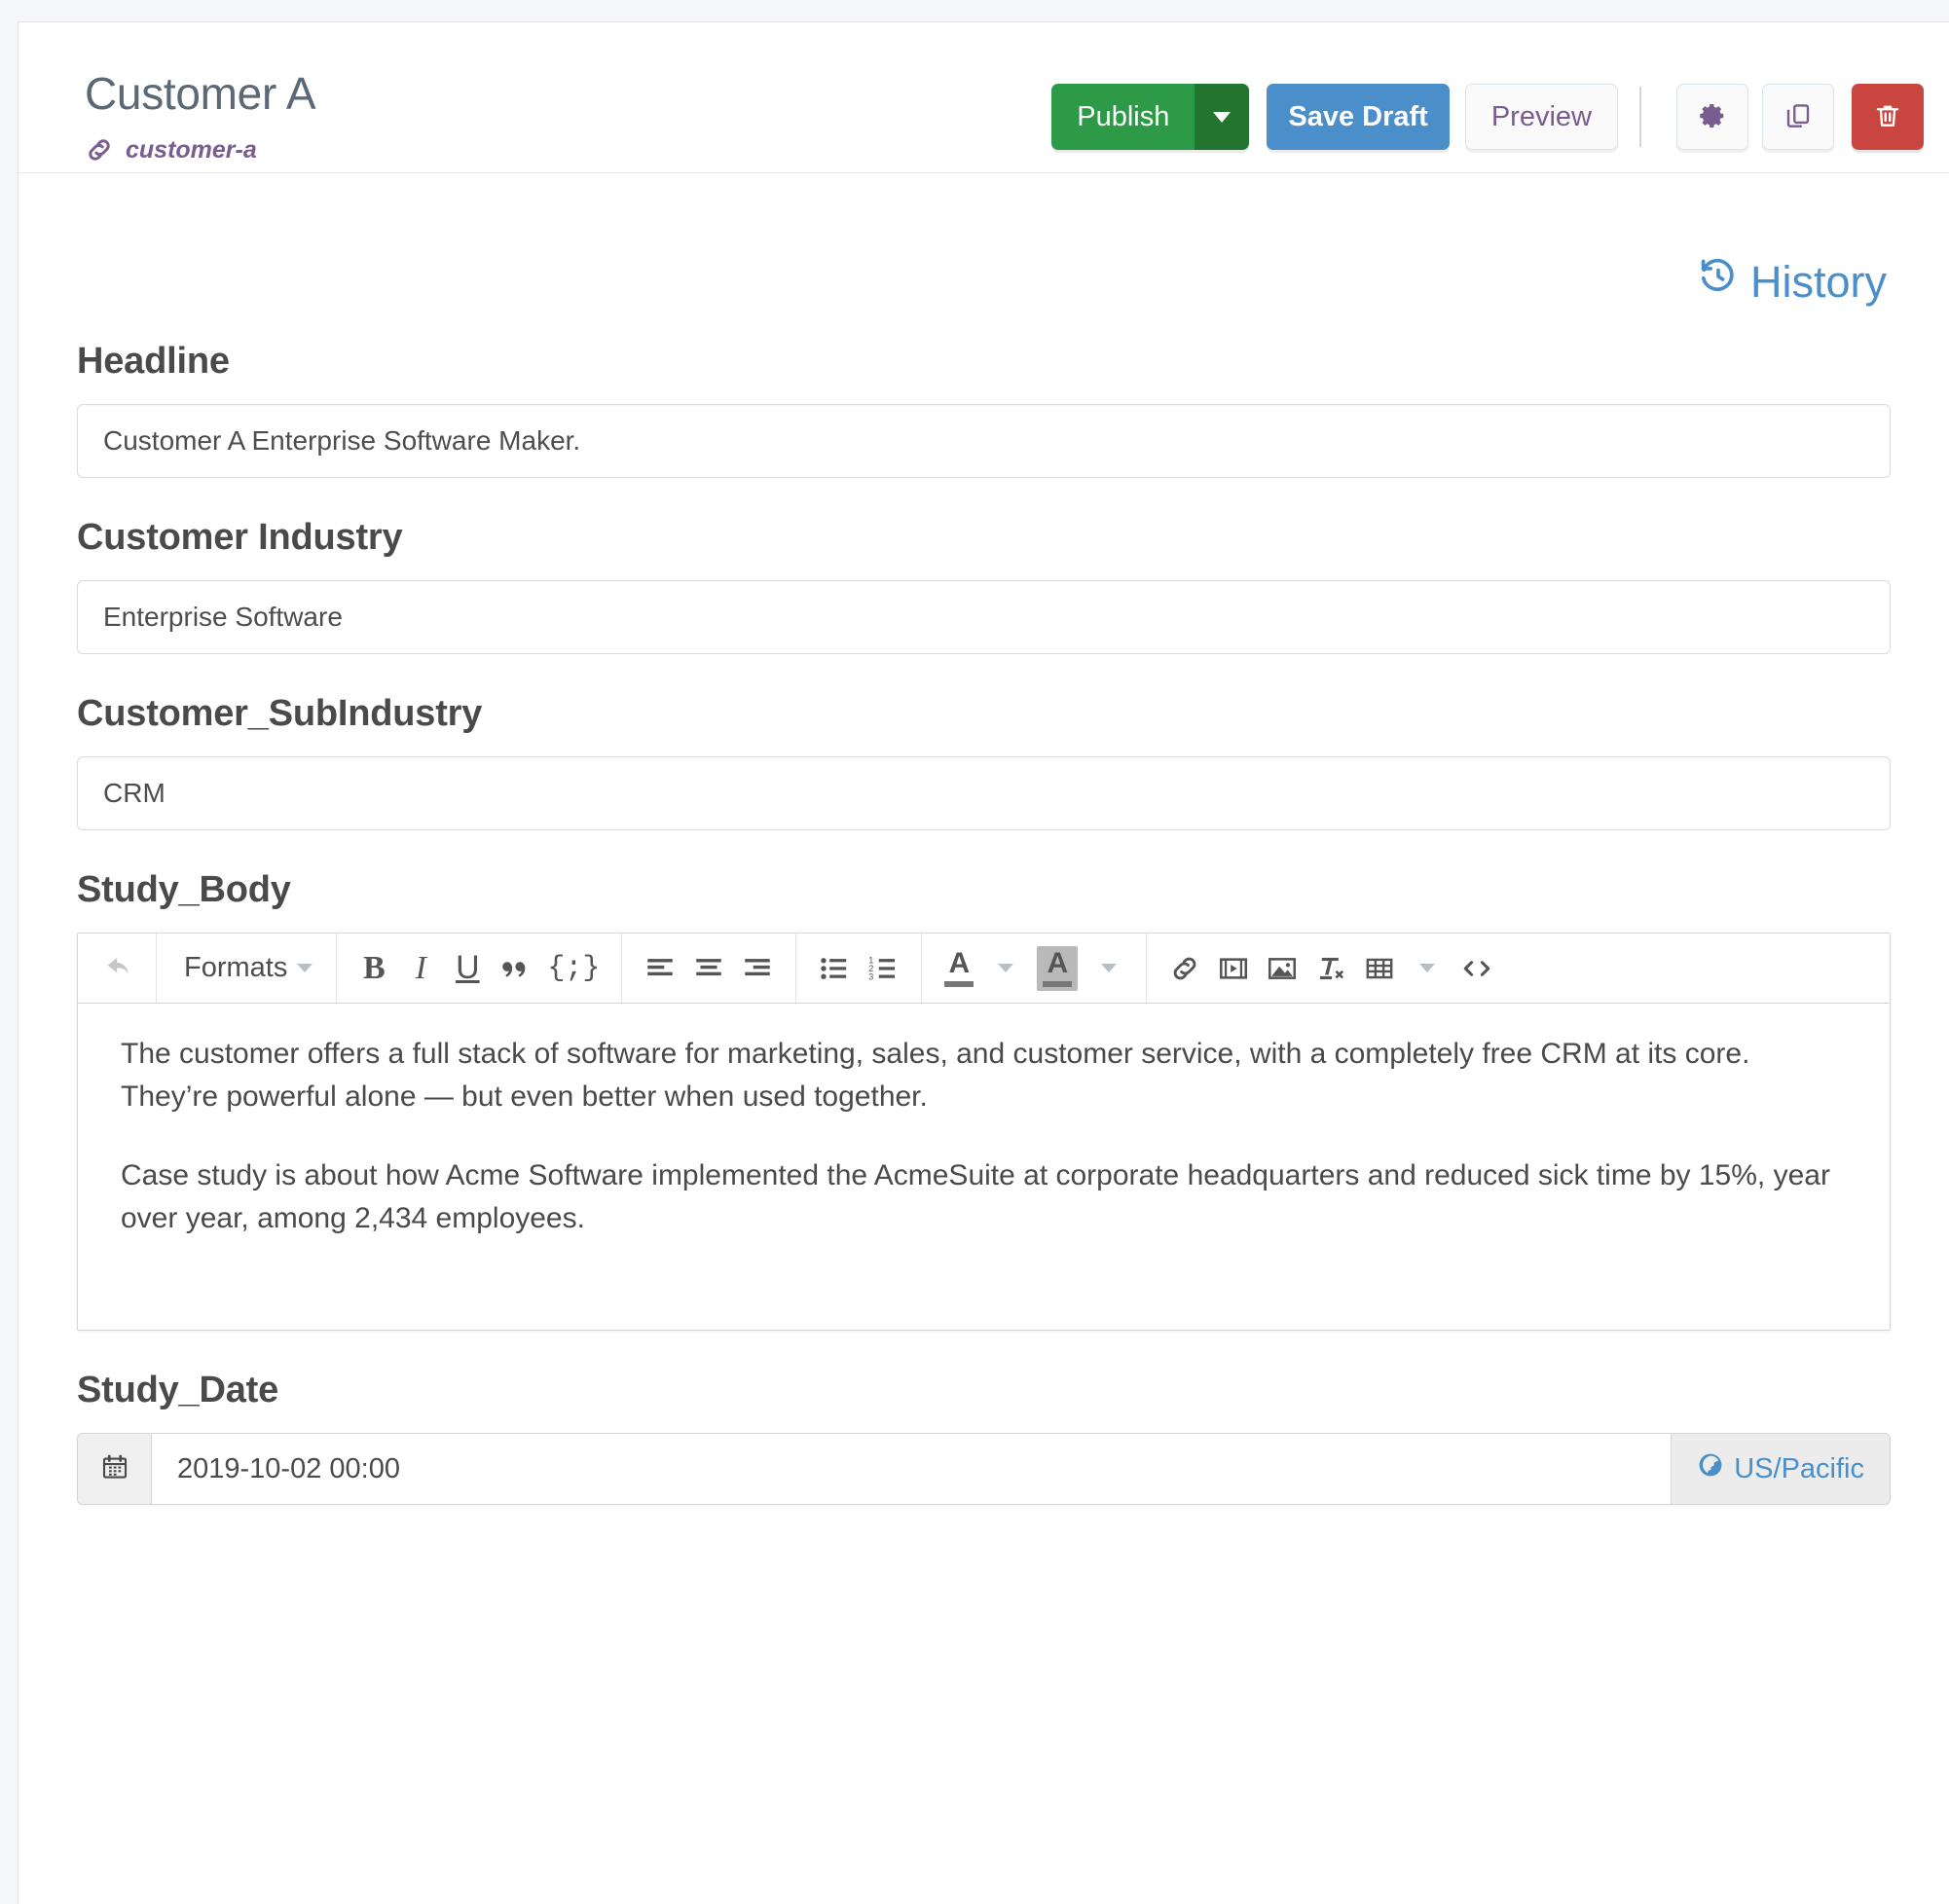 The width and height of the screenshot is (1949, 1904). Describe the element at coordinates (1710, 1468) in the screenshot. I see `globe-icon` at that location.